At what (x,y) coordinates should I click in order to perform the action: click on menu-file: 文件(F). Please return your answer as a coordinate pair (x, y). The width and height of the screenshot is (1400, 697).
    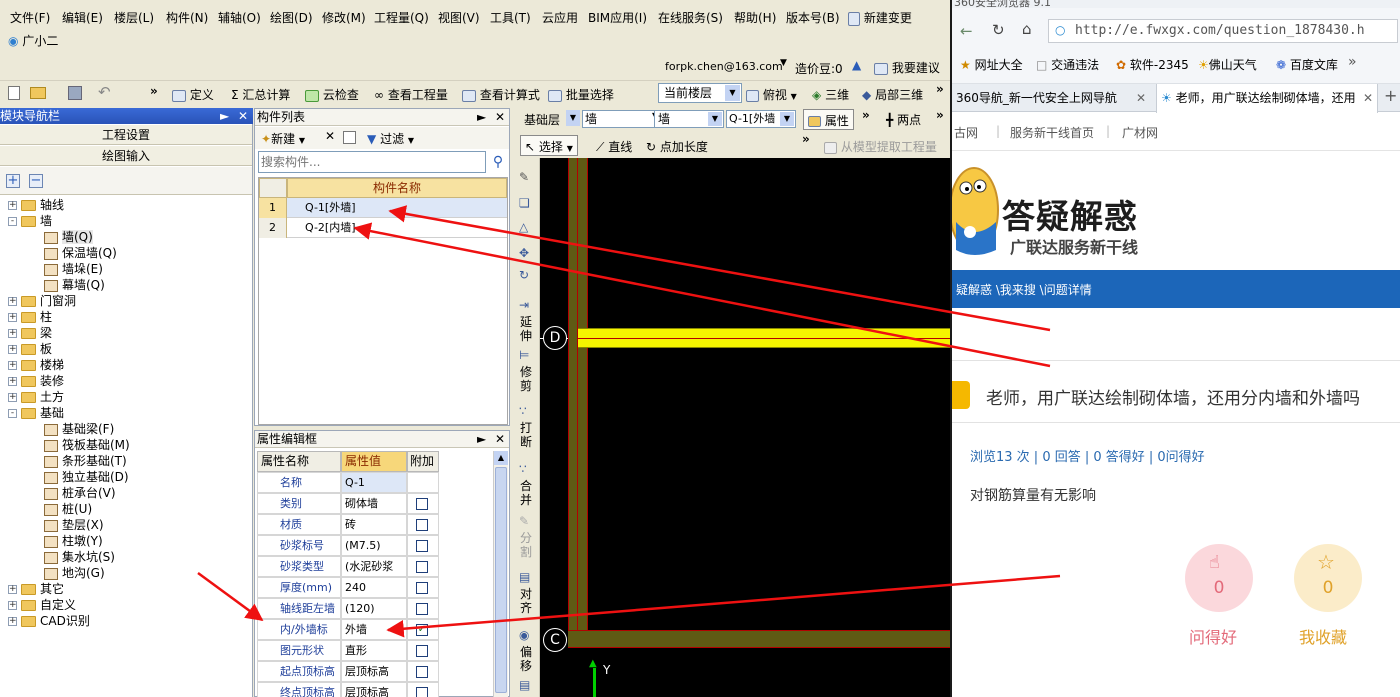
    Looking at the image, I should click on (30, 17).